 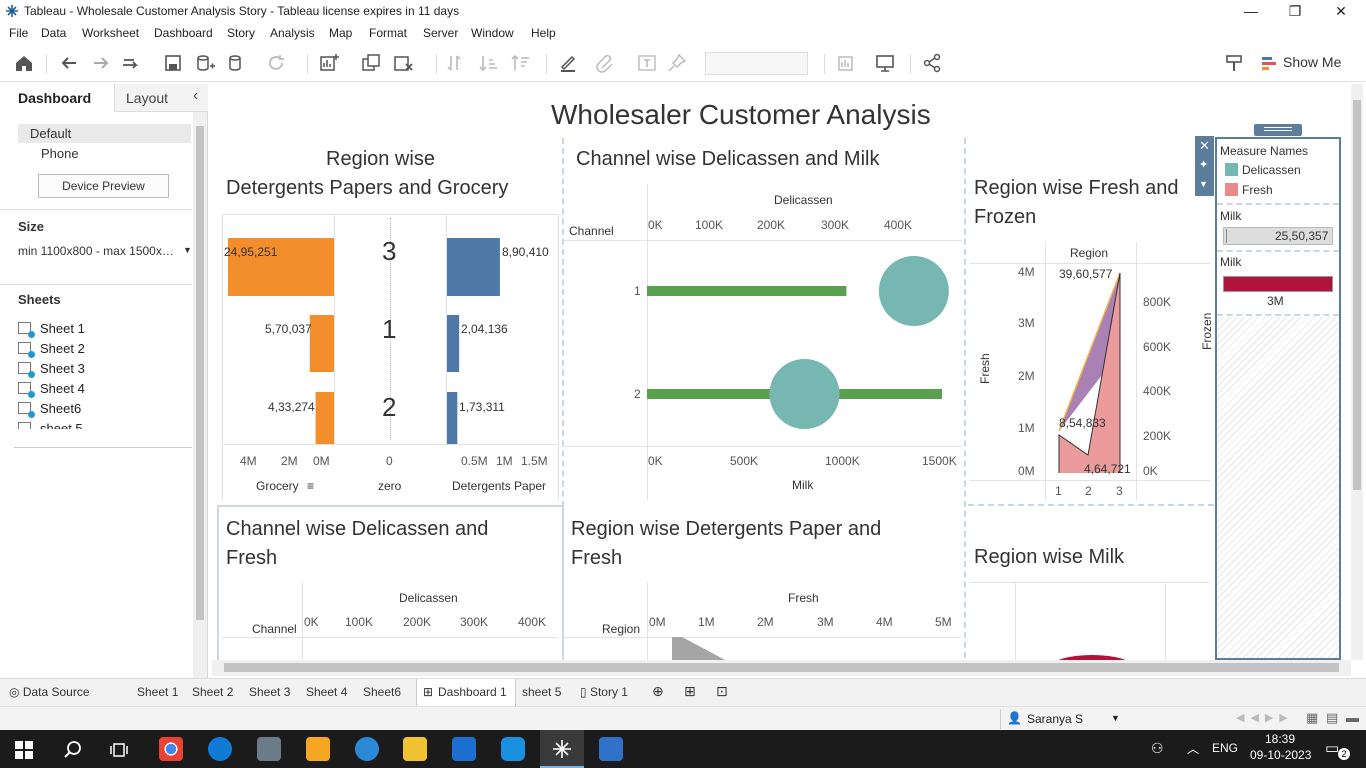 What do you see at coordinates (51, 330) in the screenshot?
I see `sheet-item-sheet1: Sheet 1` at bounding box center [51, 330].